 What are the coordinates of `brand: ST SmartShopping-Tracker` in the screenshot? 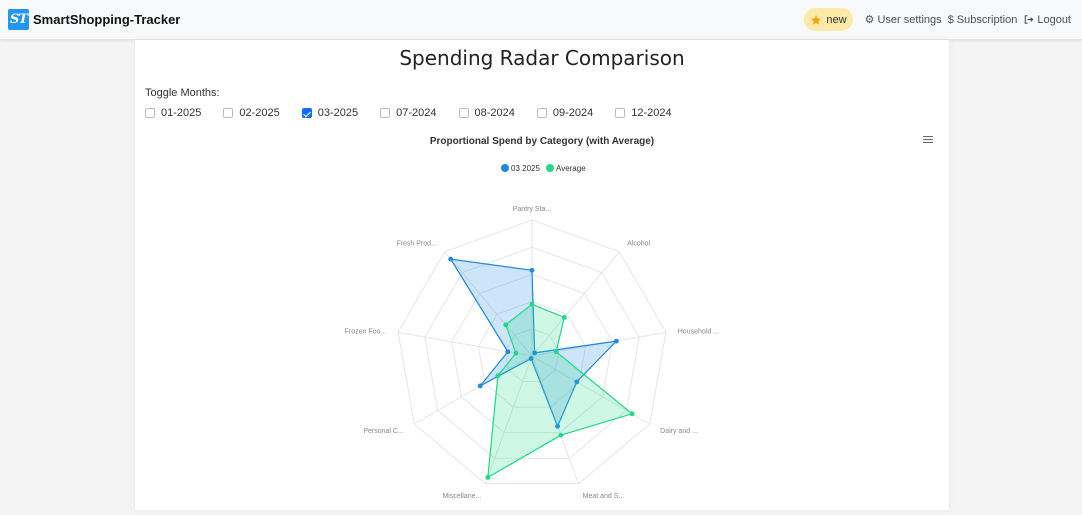 It's located at (94, 19).